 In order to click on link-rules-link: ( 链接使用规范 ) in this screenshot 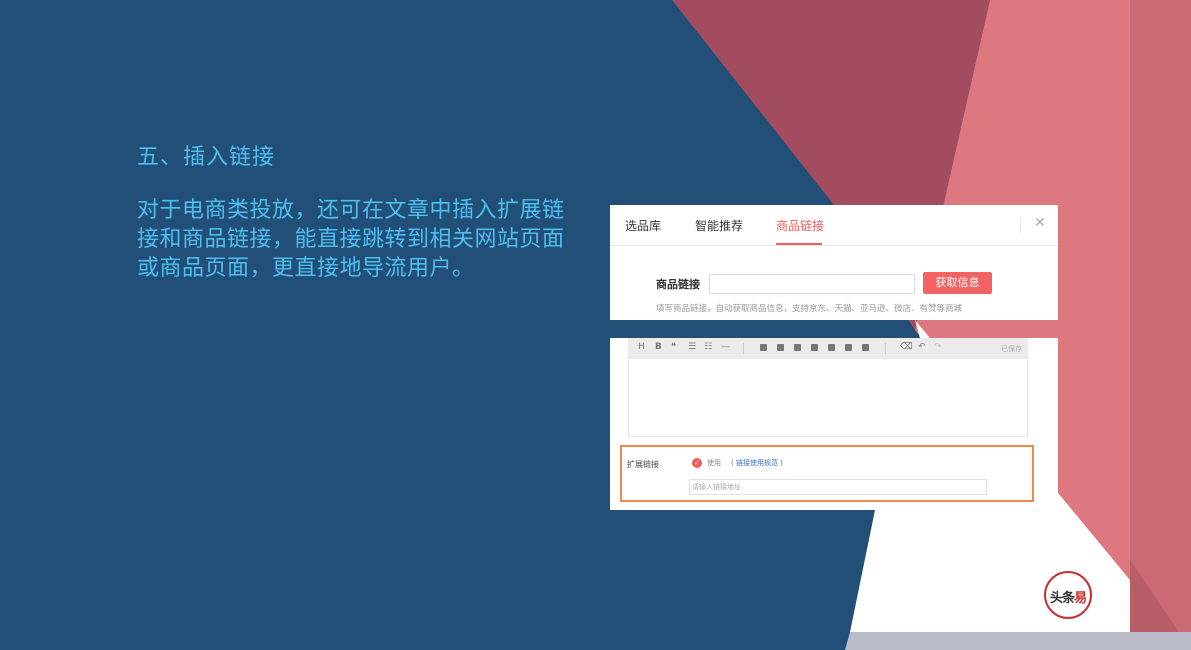, I will do `click(757, 463)`.